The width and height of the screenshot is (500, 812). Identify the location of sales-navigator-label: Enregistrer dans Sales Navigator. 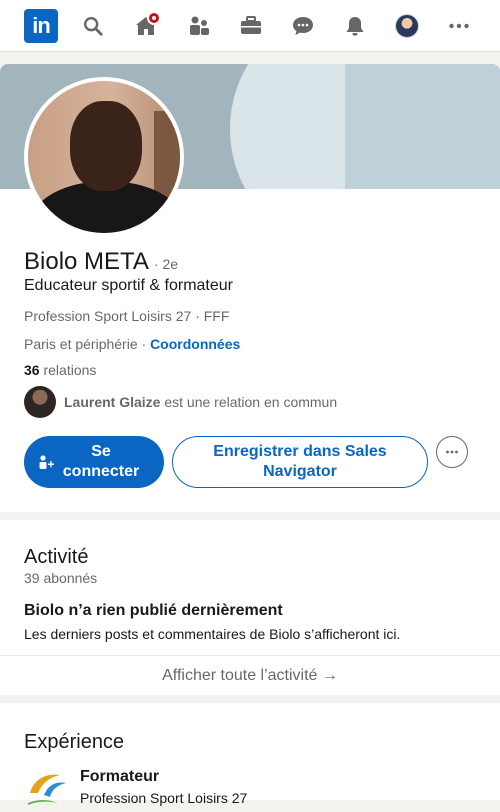
(300, 461).